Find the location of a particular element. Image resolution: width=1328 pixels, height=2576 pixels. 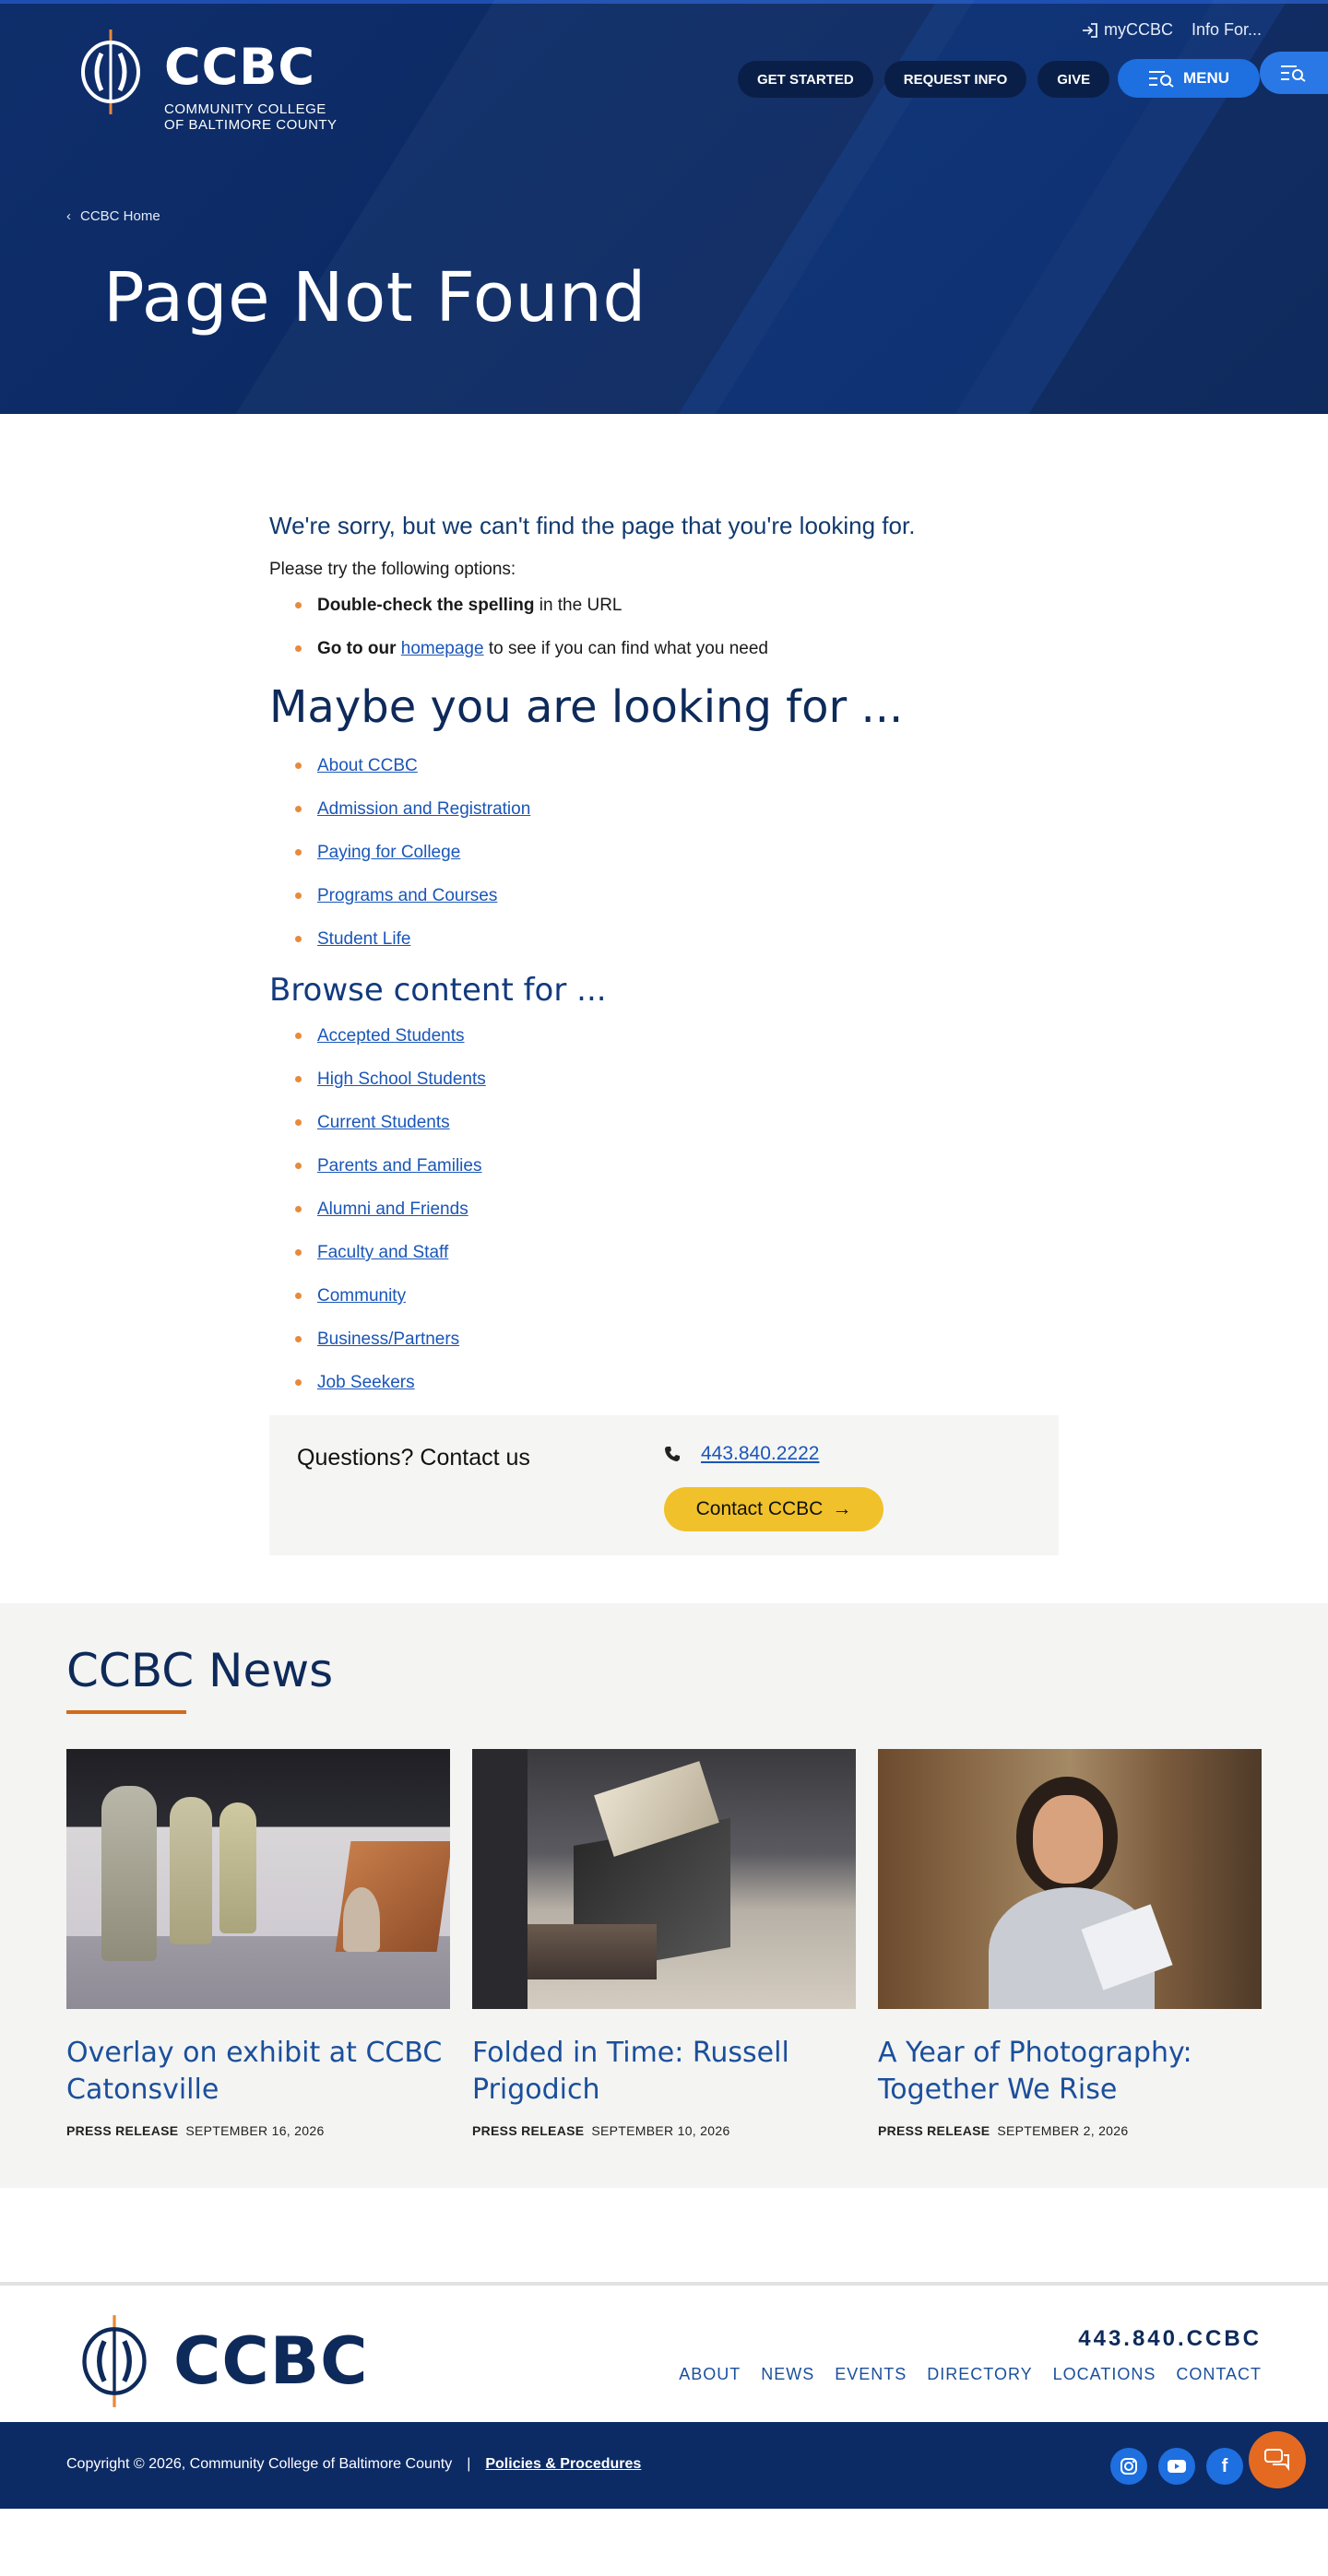

link-admission-registration: Admission and Registration is located at coordinates (423, 809).